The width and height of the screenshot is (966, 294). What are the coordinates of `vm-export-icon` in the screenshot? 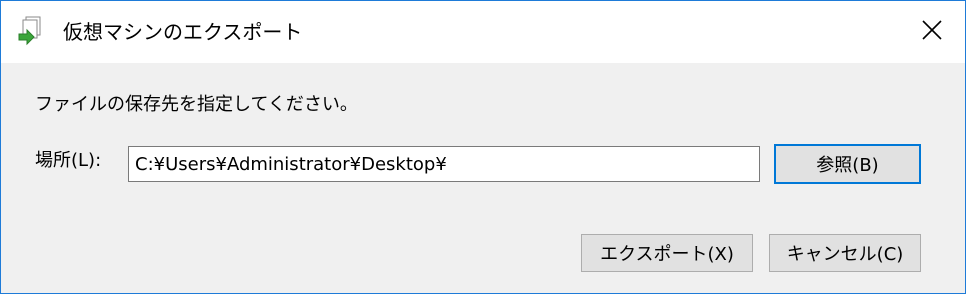 It's located at (32, 31).